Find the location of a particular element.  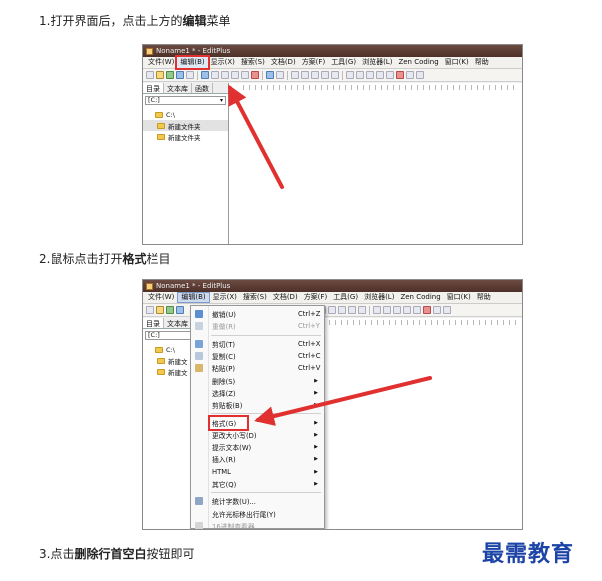

spellcheck-icon is located at coordinates (205, 75).